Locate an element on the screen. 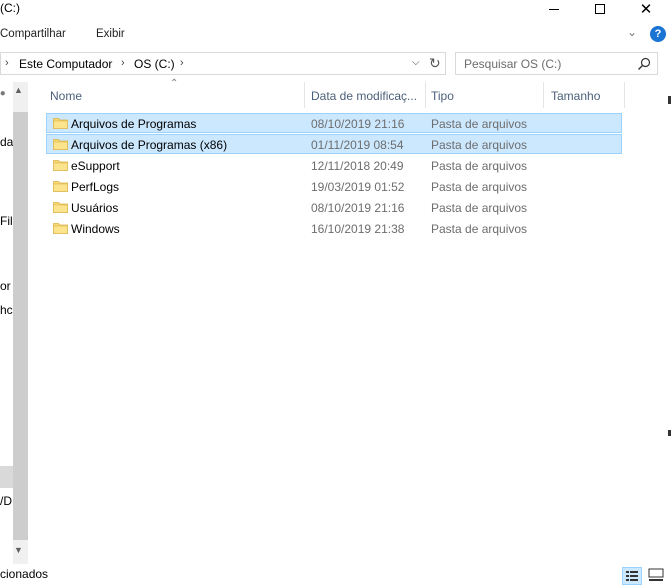 This screenshot has height=587, width=671. search-input: Pesquisar OS (C:) is located at coordinates (556, 63).